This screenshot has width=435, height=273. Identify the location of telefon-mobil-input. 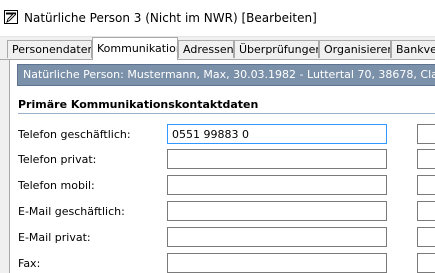
(277, 185).